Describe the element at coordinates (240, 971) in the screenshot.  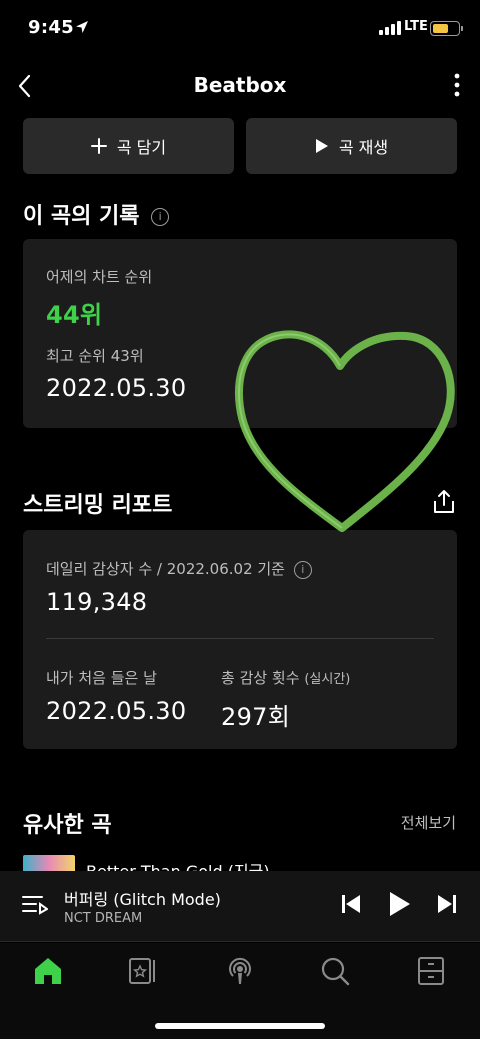
I see `podcast-icon` at that location.